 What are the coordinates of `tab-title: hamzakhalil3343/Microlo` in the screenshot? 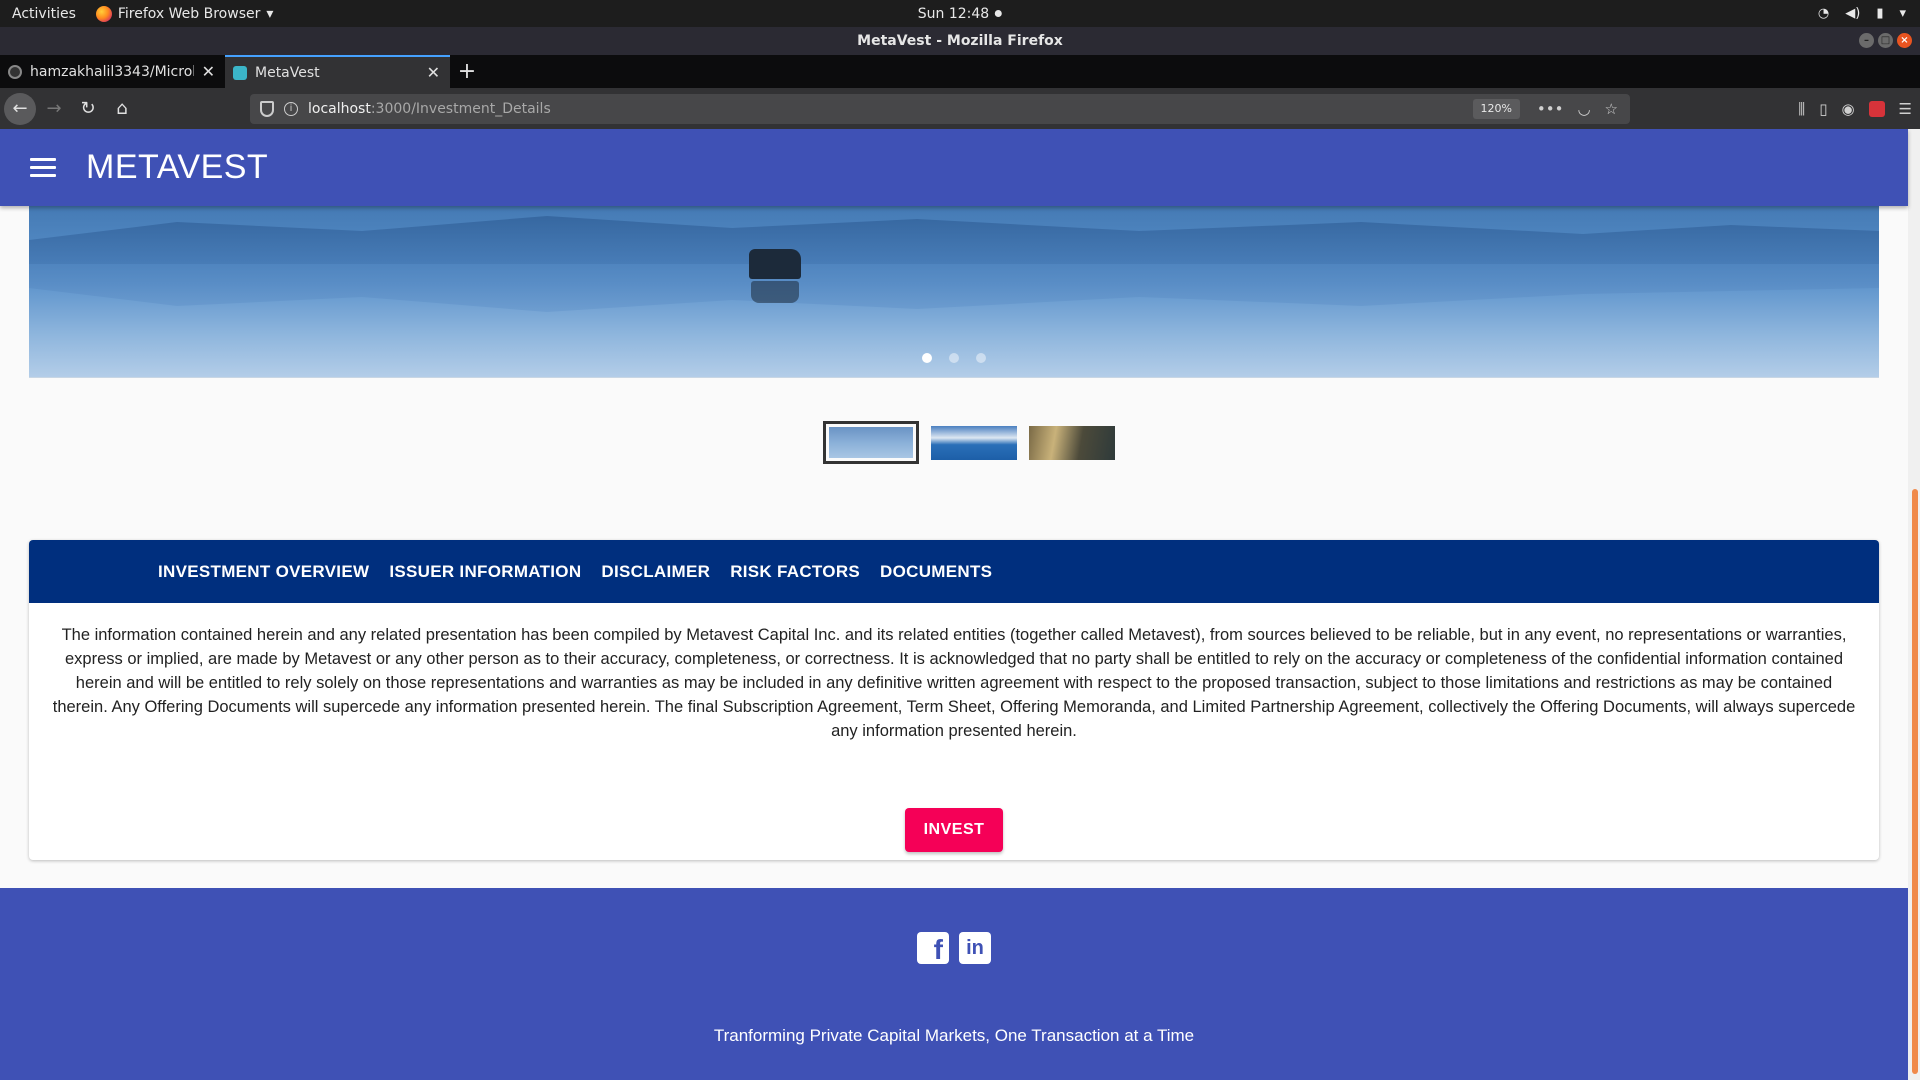 It's located at (112, 71).